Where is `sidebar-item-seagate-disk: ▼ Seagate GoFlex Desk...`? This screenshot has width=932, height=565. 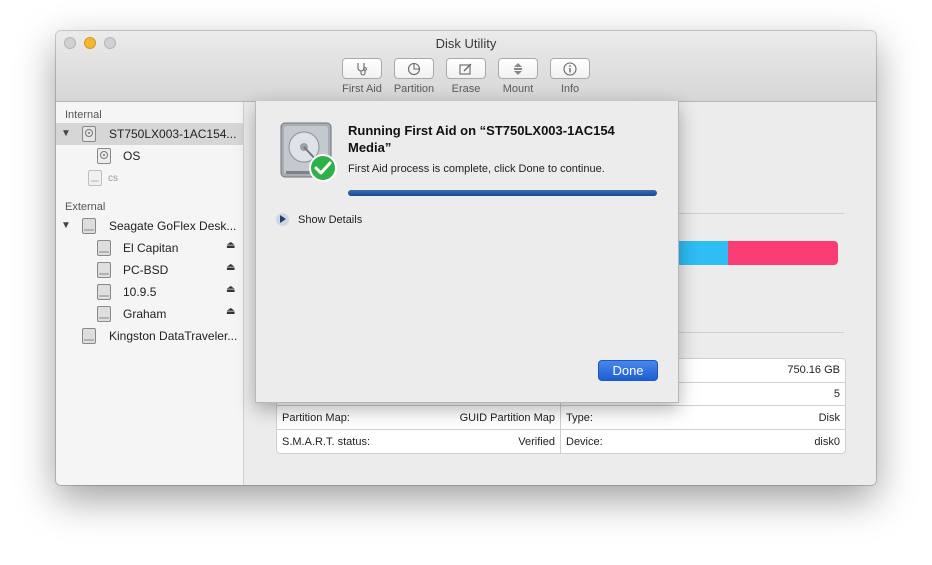 sidebar-item-seagate-disk: ▼ Seagate GoFlex Desk... is located at coordinates (149, 226).